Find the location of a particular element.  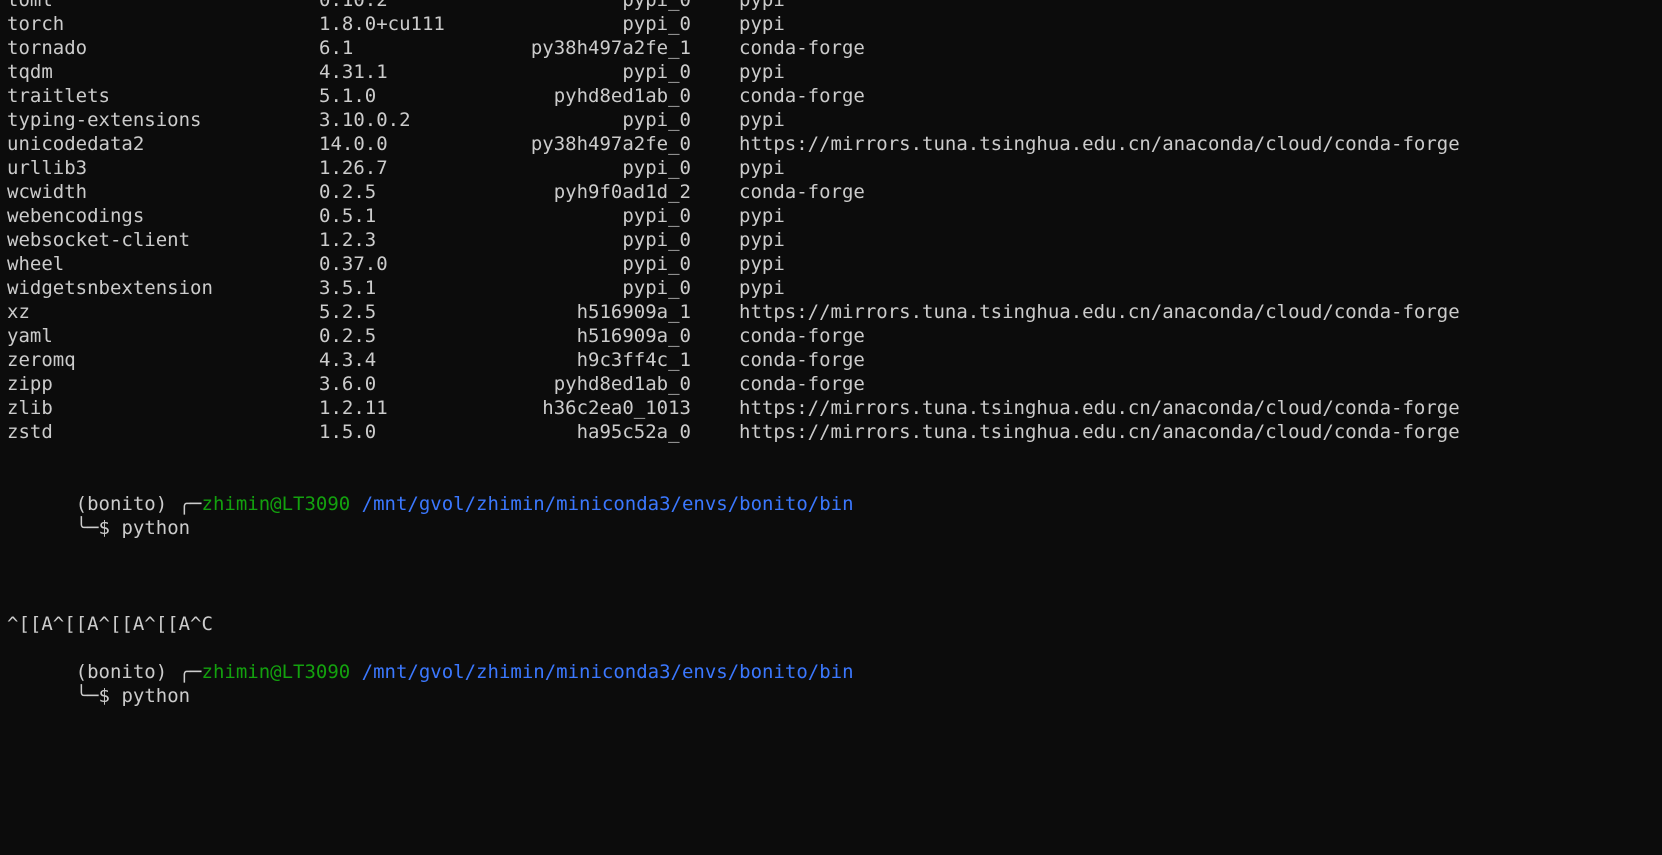

interrupt-output-line: ^[[A^[[A^[[A^[[A^C is located at coordinates (831, 611).